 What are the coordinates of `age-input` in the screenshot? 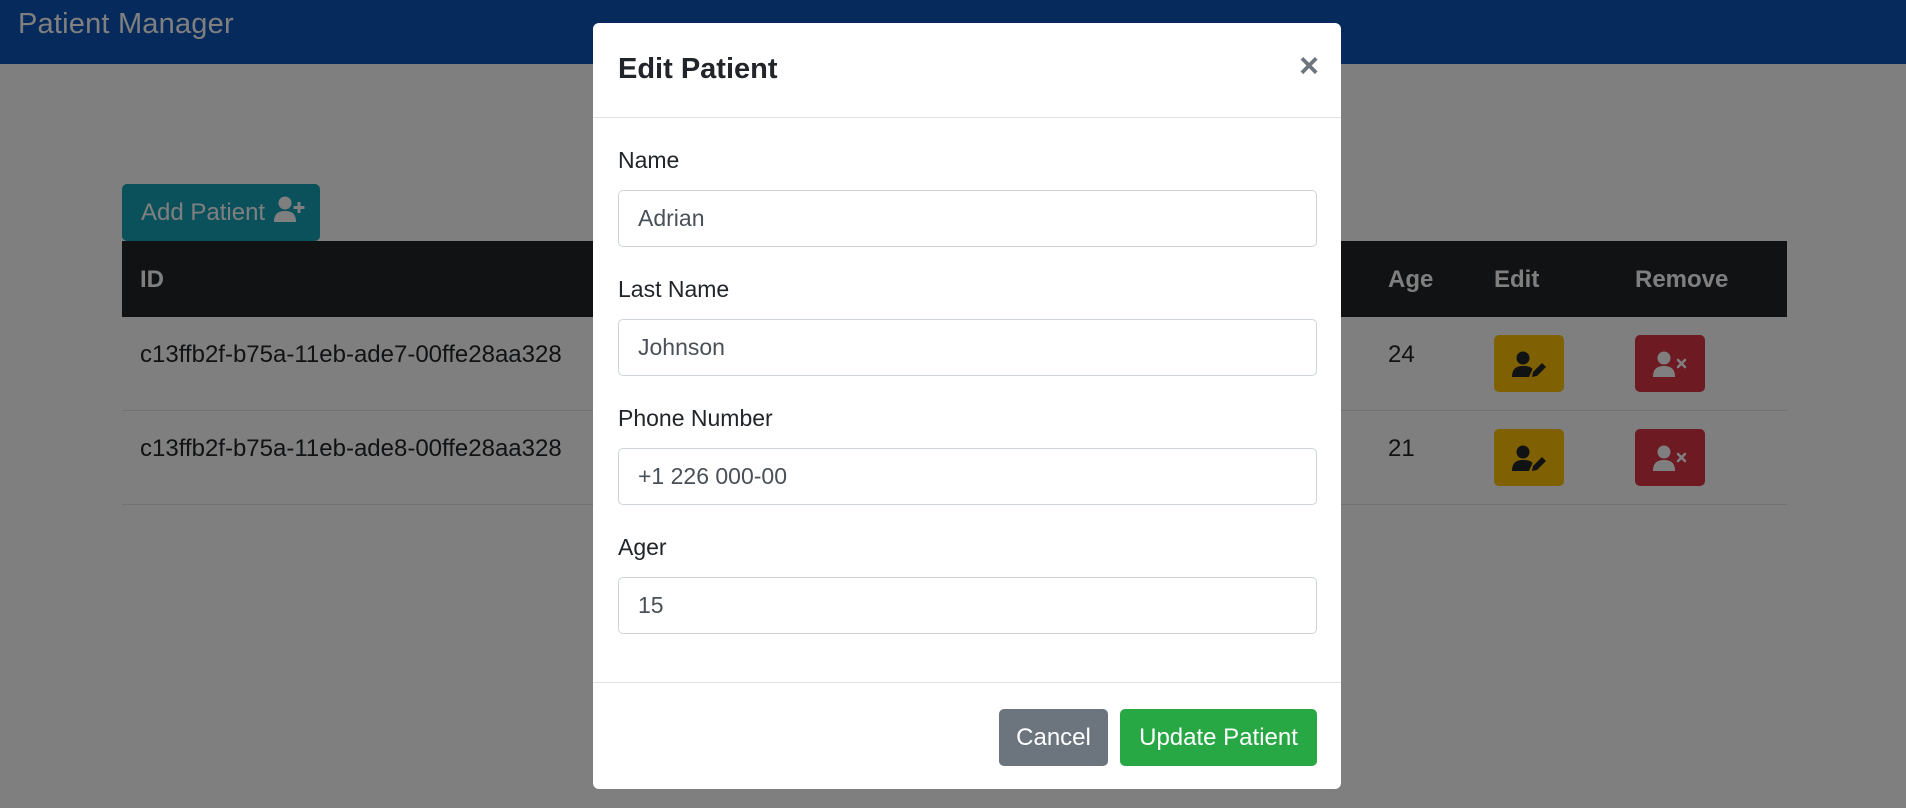 It's located at (967, 605).